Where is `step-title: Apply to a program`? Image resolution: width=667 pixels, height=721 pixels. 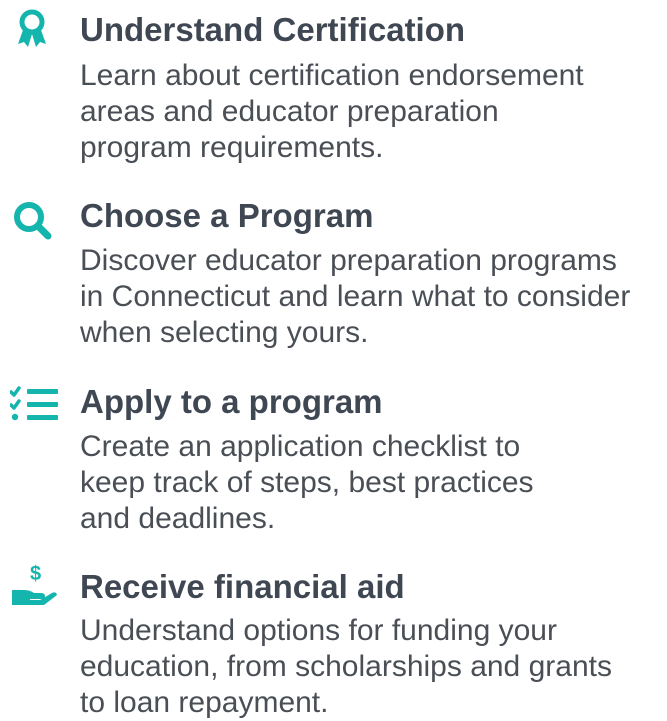
step-title: Apply to a program is located at coordinates (231, 402).